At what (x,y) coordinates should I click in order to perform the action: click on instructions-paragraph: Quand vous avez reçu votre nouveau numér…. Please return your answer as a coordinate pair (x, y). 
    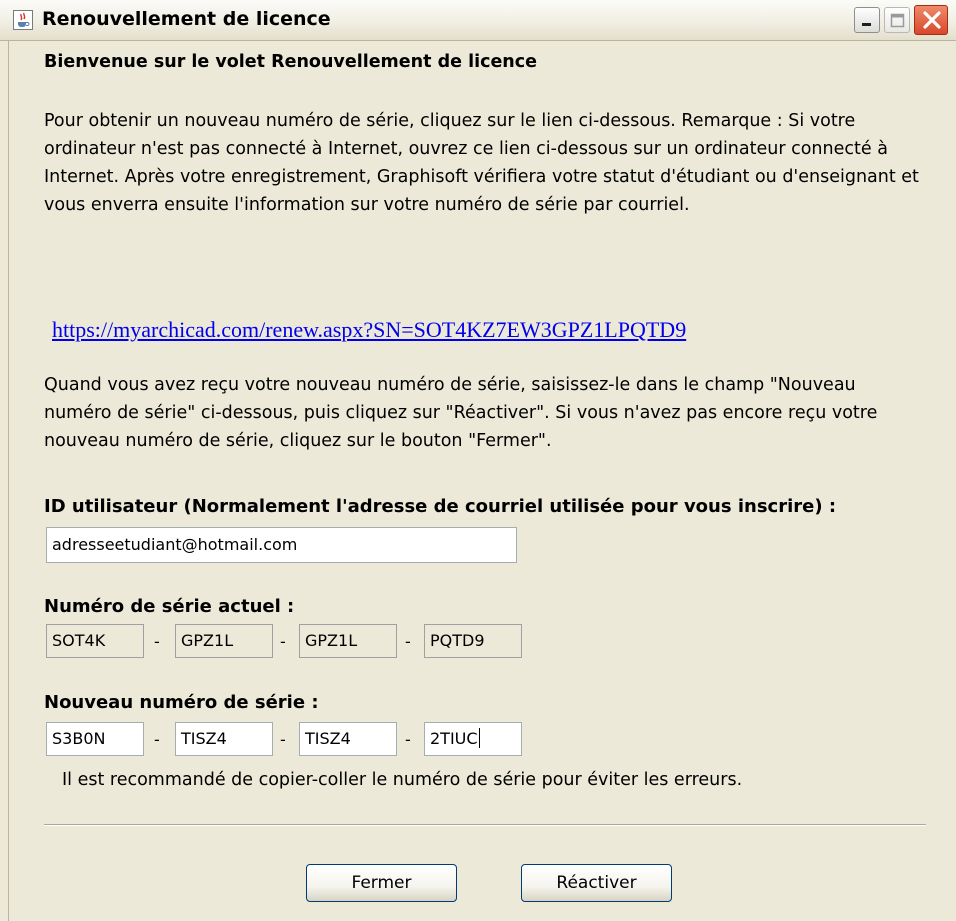
    Looking at the image, I should click on (461, 413).